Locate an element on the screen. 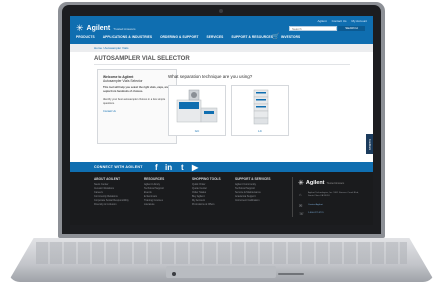 The image size is (443, 285). logo-name: Agilent is located at coordinates (98, 28).